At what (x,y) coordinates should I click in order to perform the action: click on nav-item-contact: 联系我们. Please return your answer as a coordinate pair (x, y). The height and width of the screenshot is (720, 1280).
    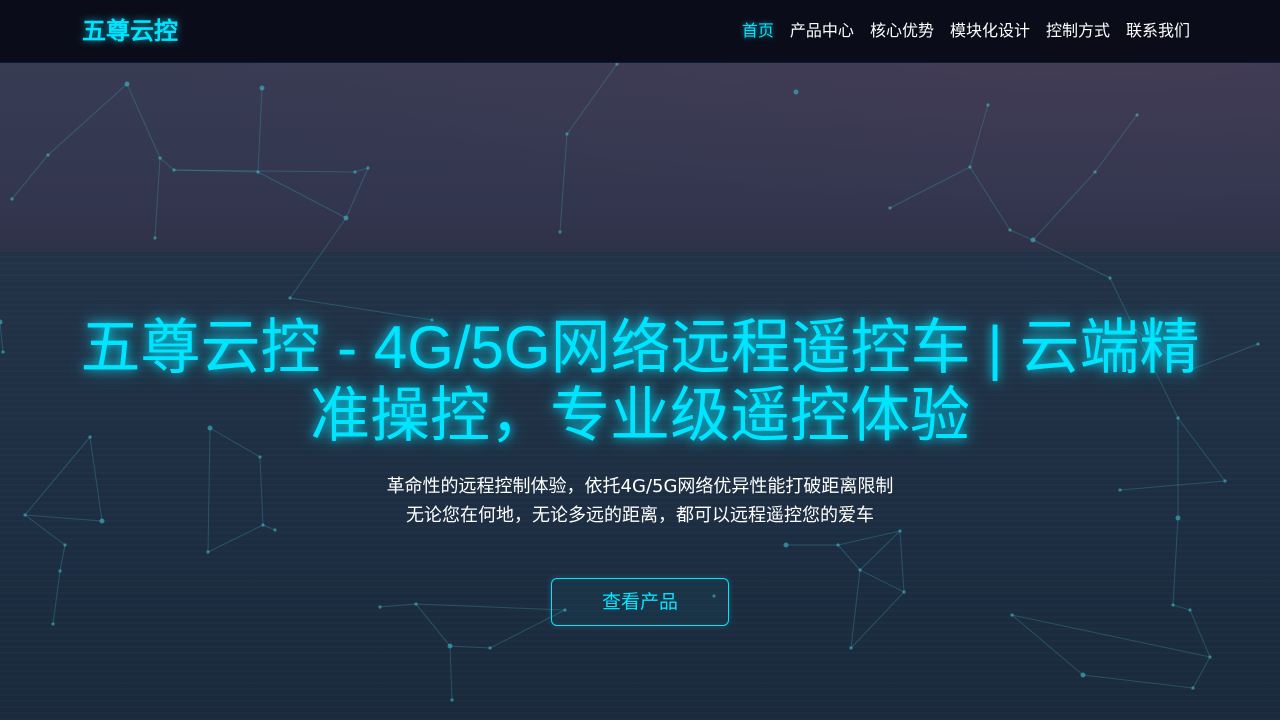
    Looking at the image, I should click on (1158, 31).